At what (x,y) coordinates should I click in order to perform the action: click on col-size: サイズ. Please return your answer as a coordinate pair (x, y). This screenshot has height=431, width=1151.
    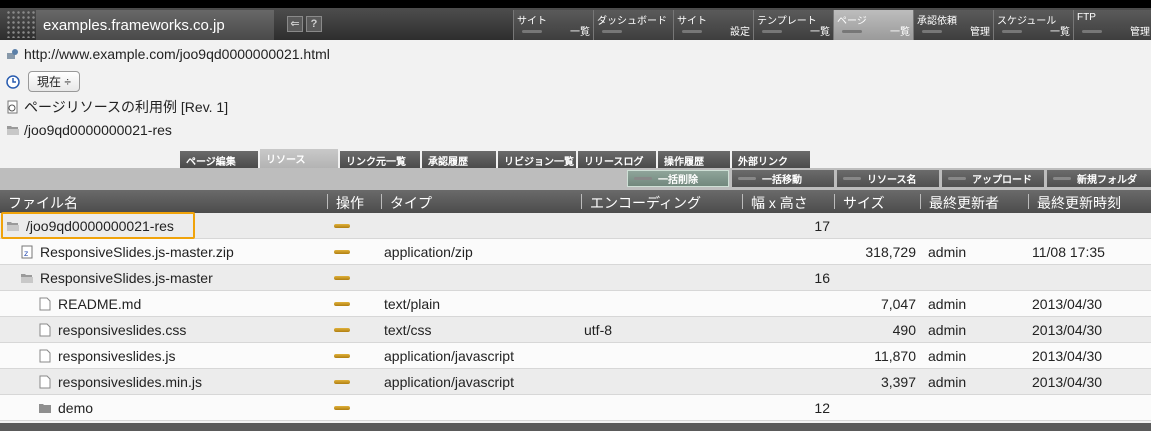
    Looking at the image, I should click on (864, 203).